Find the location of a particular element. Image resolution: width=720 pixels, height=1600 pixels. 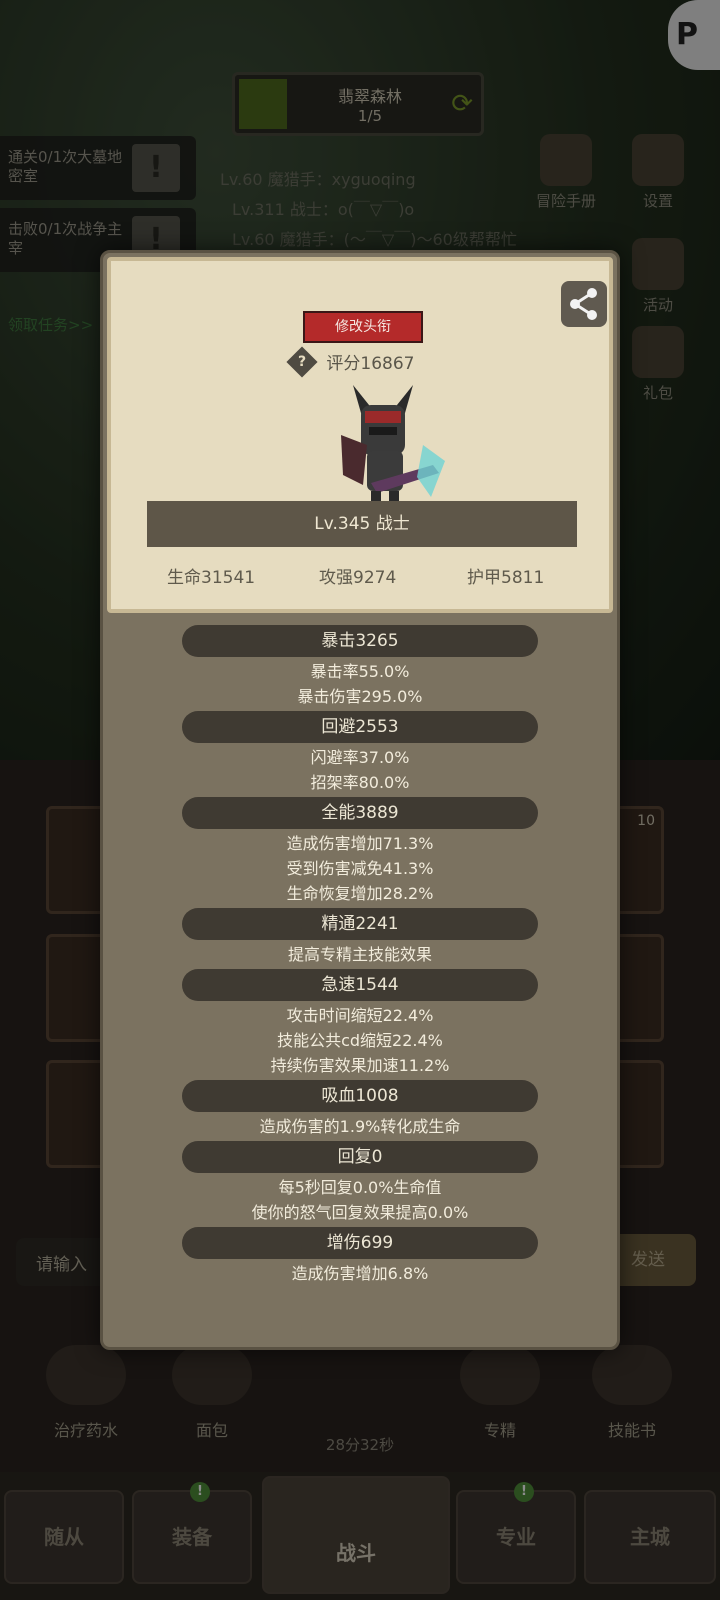

stat-header: 增伤699 is located at coordinates (360, 1243).